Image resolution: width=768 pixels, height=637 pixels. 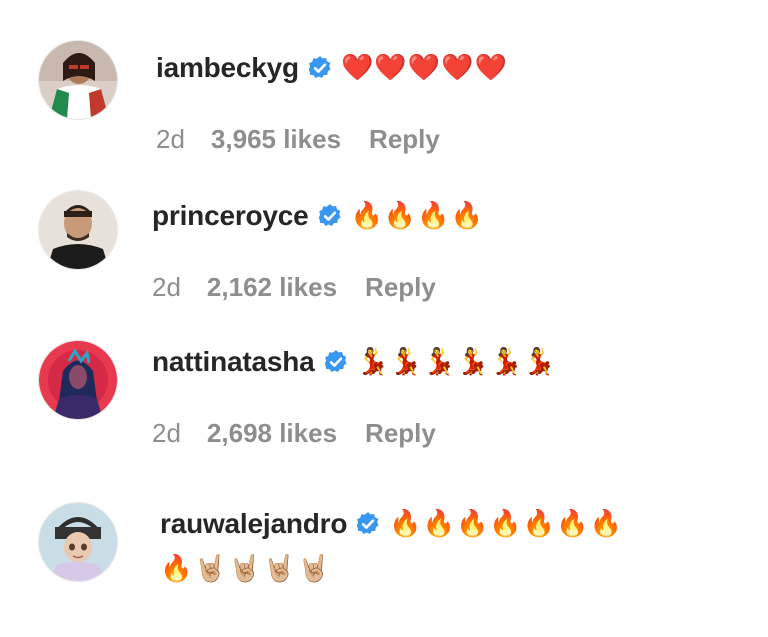 What do you see at coordinates (227, 68) in the screenshot?
I see `comment-username: iambeckyg` at bounding box center [227, 68].